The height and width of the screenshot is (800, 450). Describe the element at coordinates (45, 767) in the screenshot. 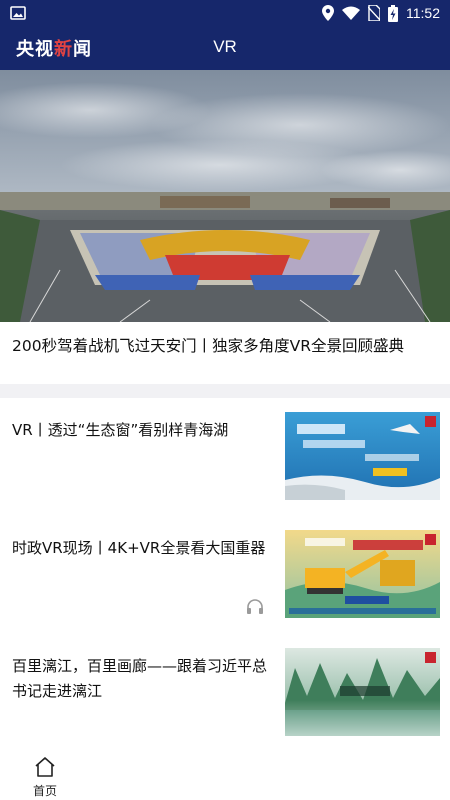

I see `home-icon` at that location.